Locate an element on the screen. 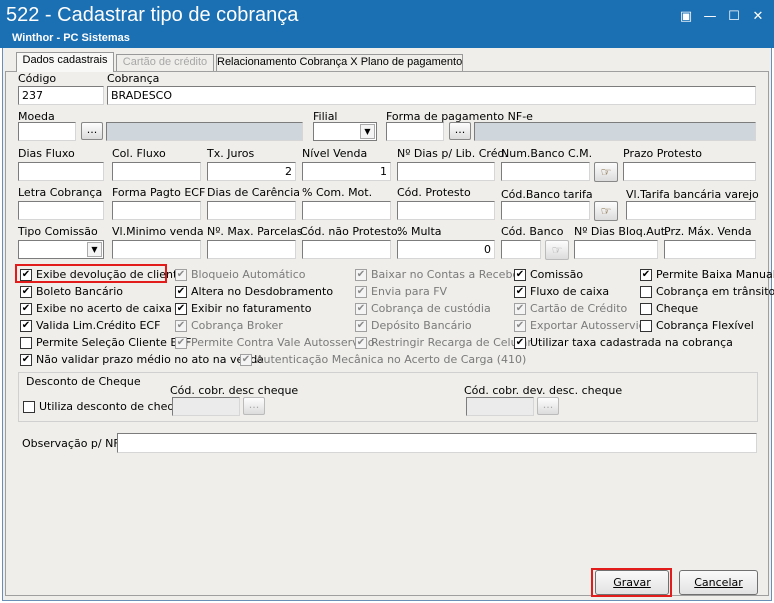 The image size is (774, 603). num-banco-cm-field is located at coordinates (545, 171).